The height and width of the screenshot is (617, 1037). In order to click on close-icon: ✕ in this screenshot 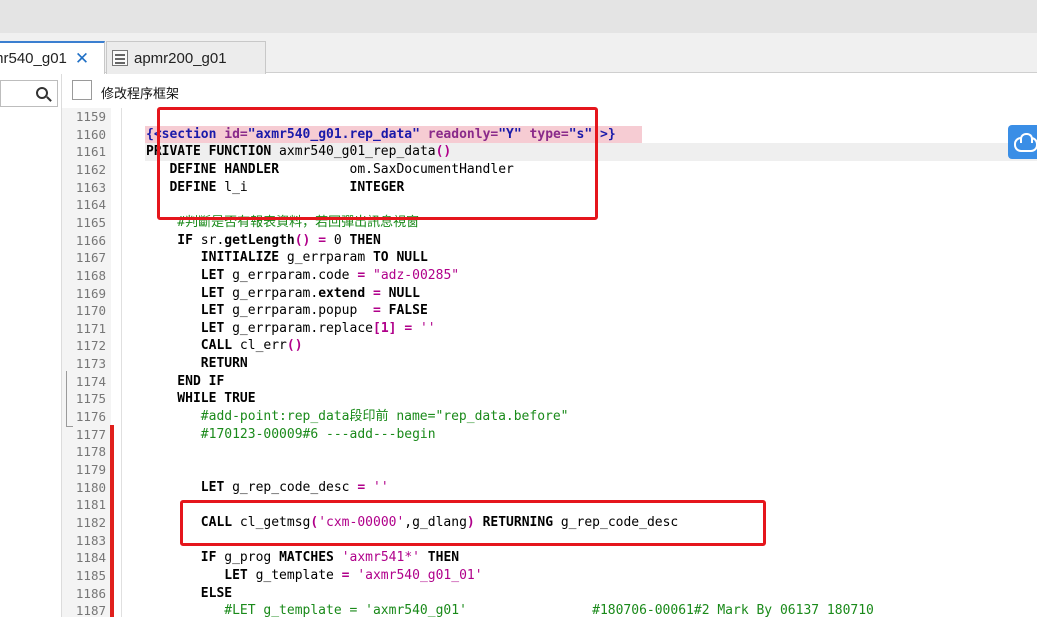, I will do `click(82, 58)`.